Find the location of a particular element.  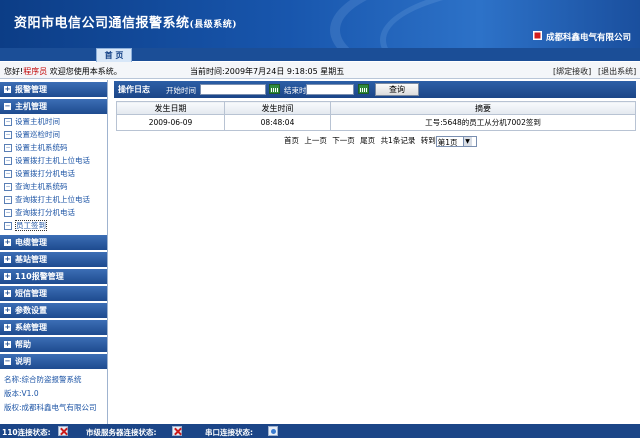

pager-first-link: 首页 is located at coordinates (291, 140).